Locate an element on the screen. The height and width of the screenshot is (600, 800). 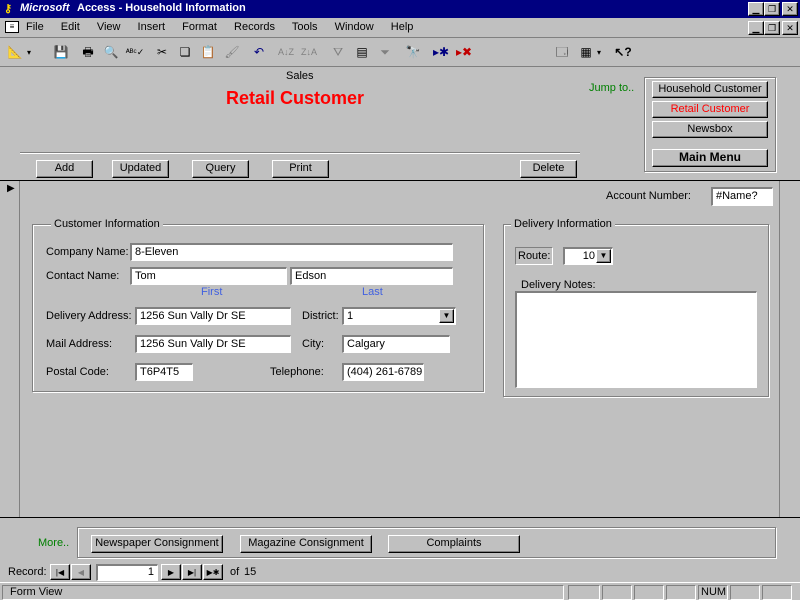
query-button: Query is located at coordinates (220, 169).